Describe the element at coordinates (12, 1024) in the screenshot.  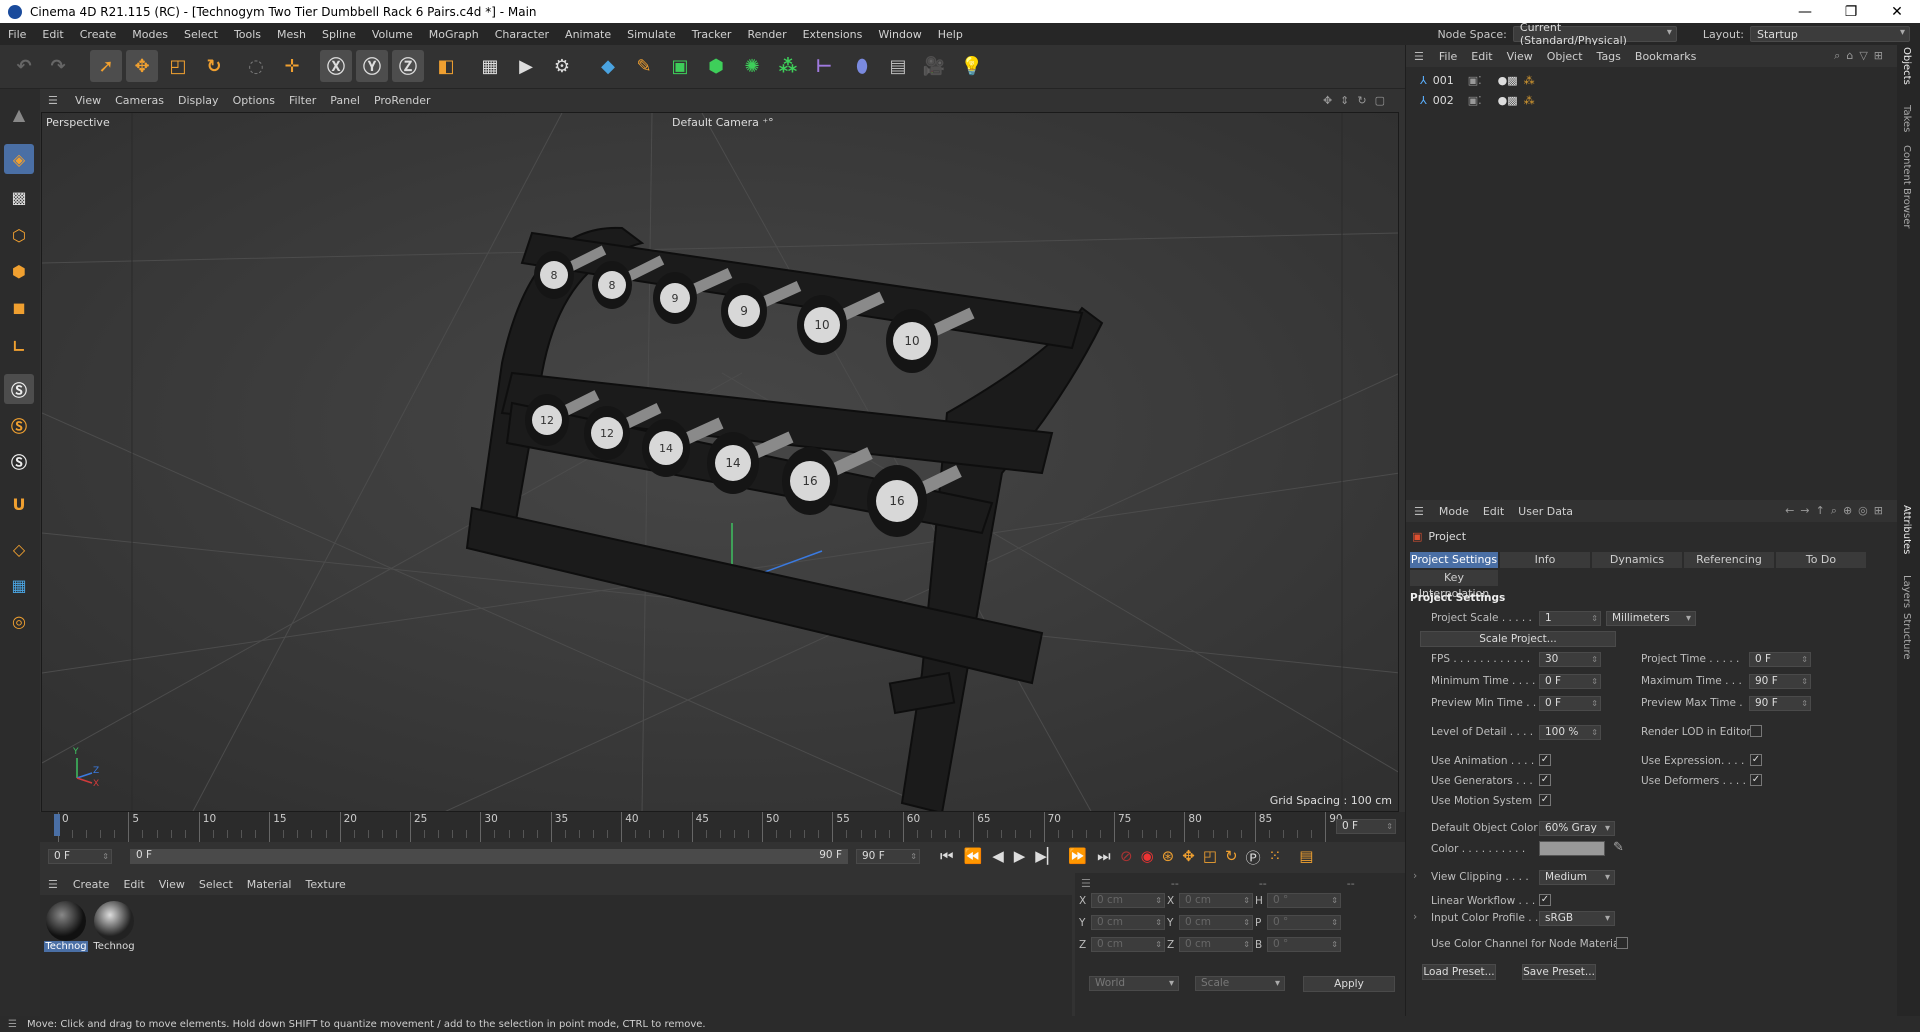
I see `status-menu-icon: ☰` at that location.